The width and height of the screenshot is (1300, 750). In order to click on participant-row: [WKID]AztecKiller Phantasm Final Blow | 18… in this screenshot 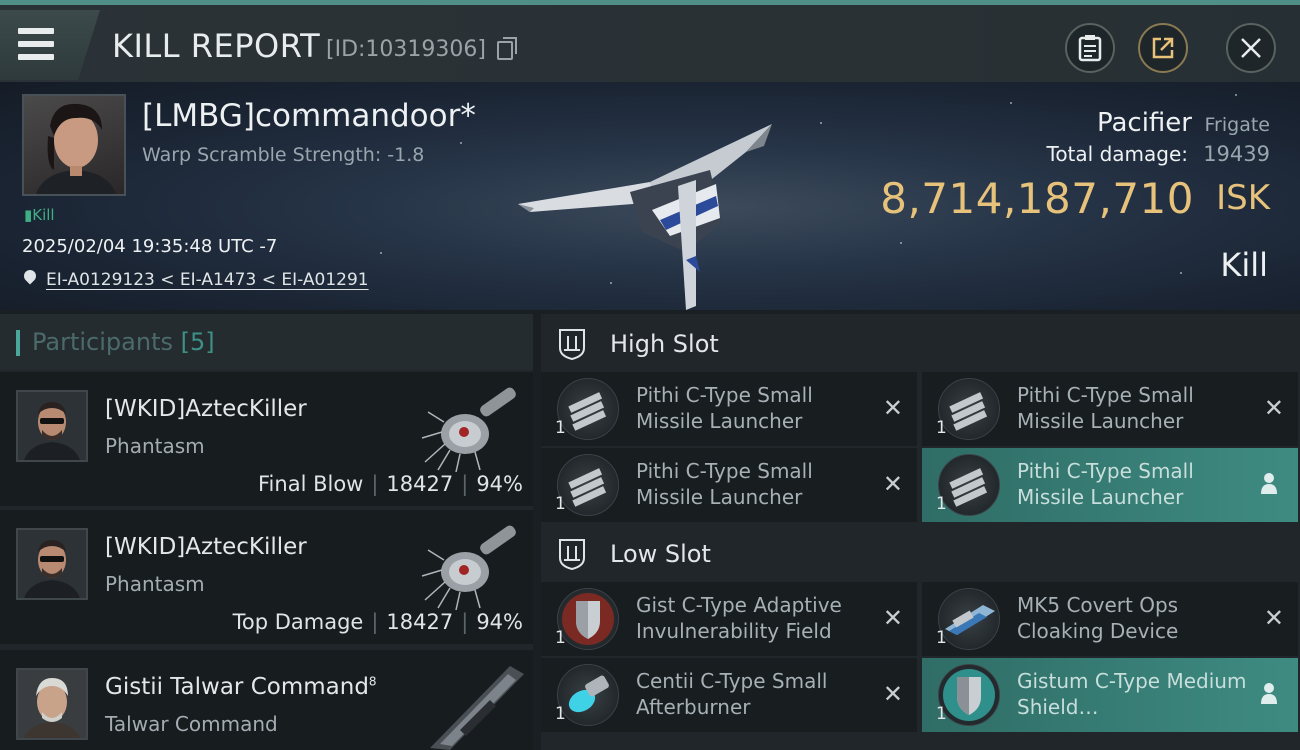, I will do `click(266, 439)`.